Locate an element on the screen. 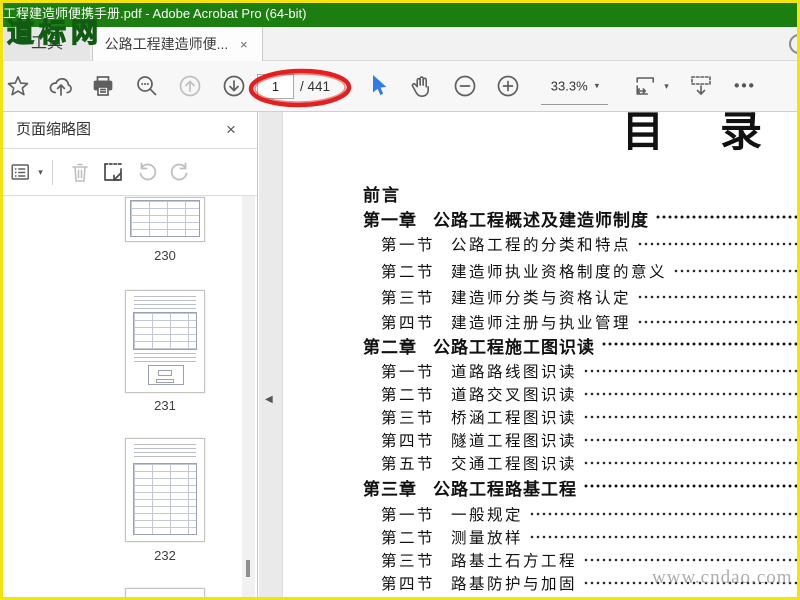  panel-gutter: ◀ is located at coordinates (271, 356).